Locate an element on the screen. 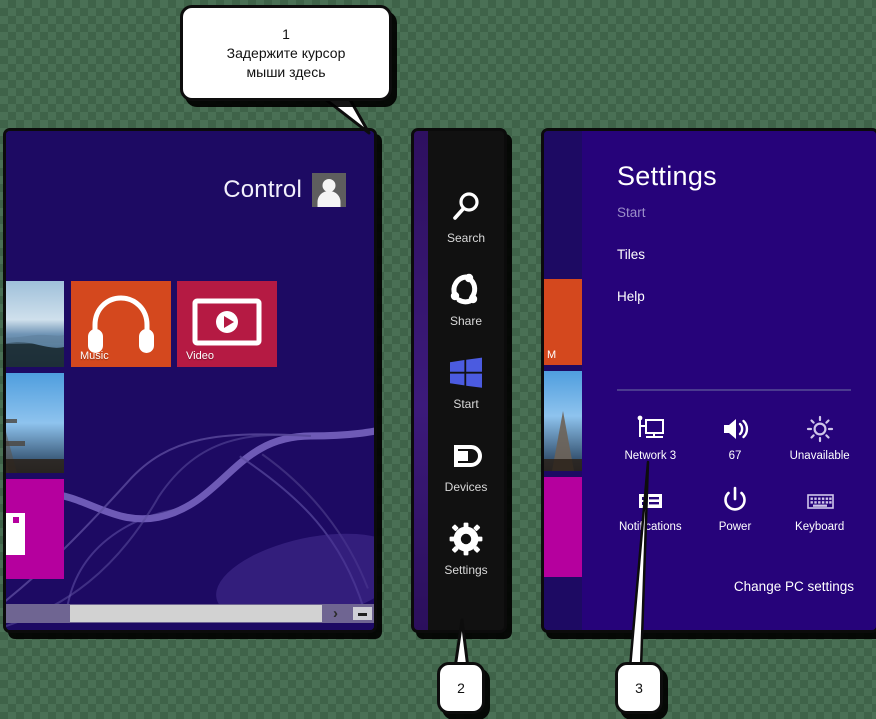  quick-action-notifications: Notifications is located at coordinates (650, 508).